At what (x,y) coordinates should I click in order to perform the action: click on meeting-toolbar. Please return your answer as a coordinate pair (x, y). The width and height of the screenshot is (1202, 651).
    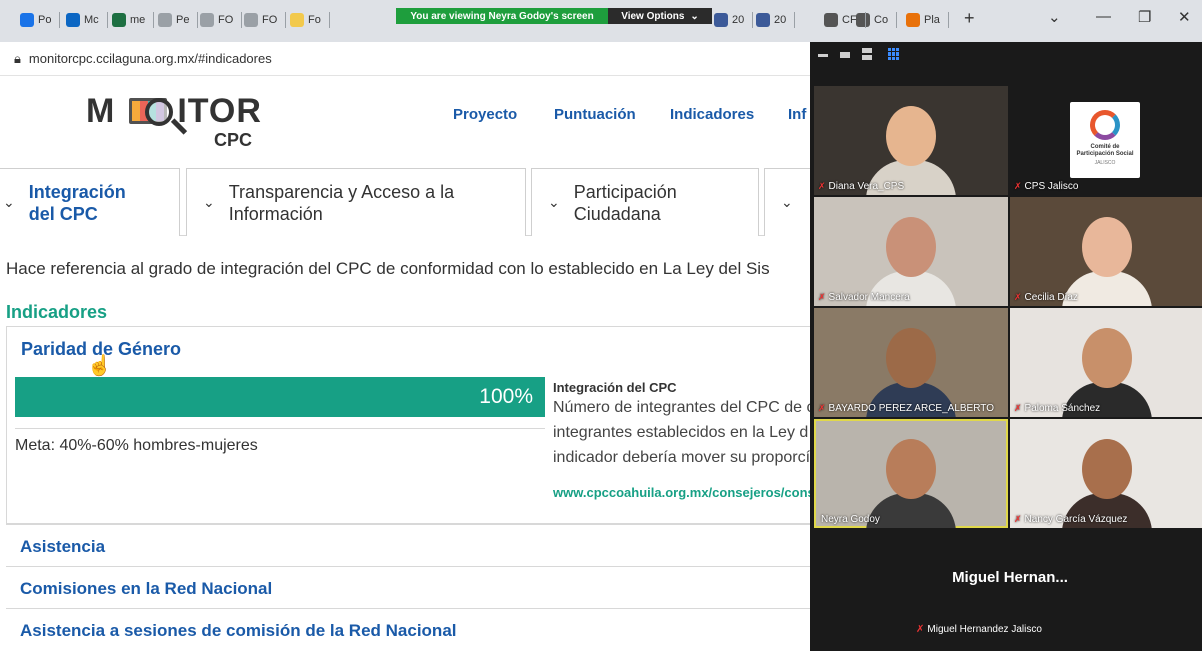
    Looking at the image, I should click on (1006, 56).